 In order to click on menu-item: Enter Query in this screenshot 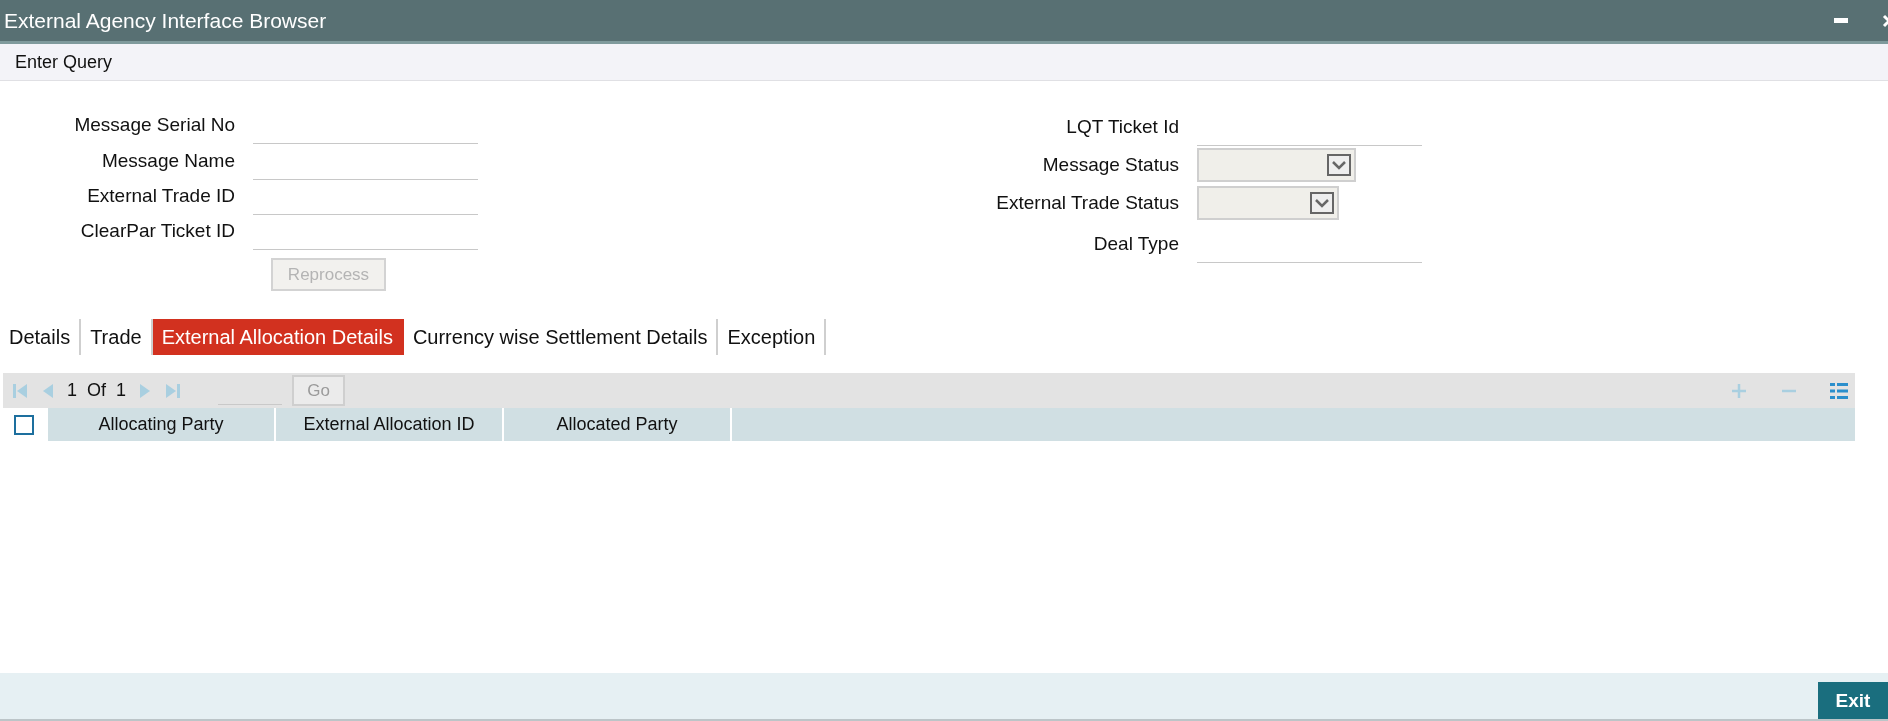, I will do `click(64, 62)`.